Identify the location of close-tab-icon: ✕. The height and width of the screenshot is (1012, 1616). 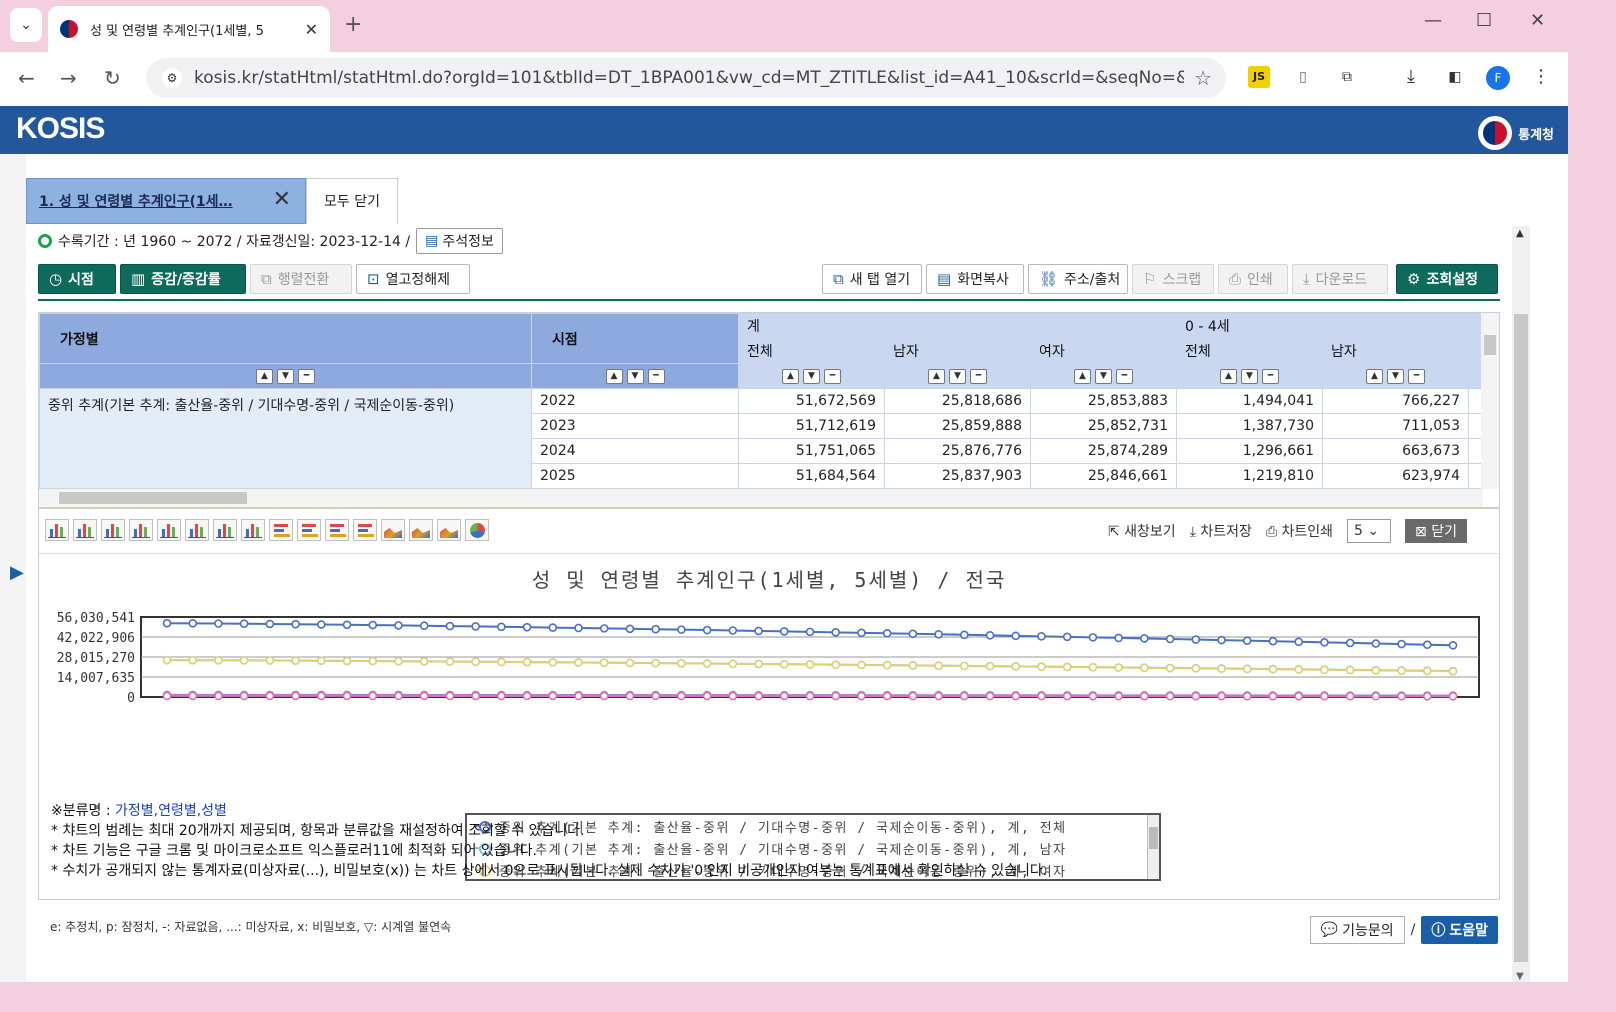
(311, 29).